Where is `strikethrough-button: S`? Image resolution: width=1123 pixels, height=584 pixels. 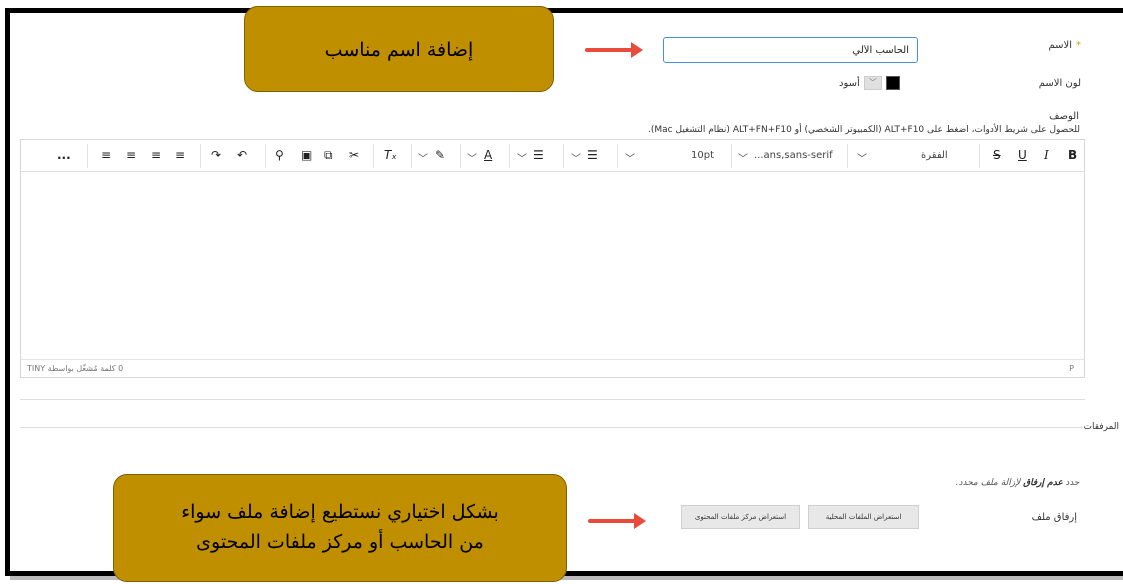
strikethrough-button: S is located at coordinates (997, 155).